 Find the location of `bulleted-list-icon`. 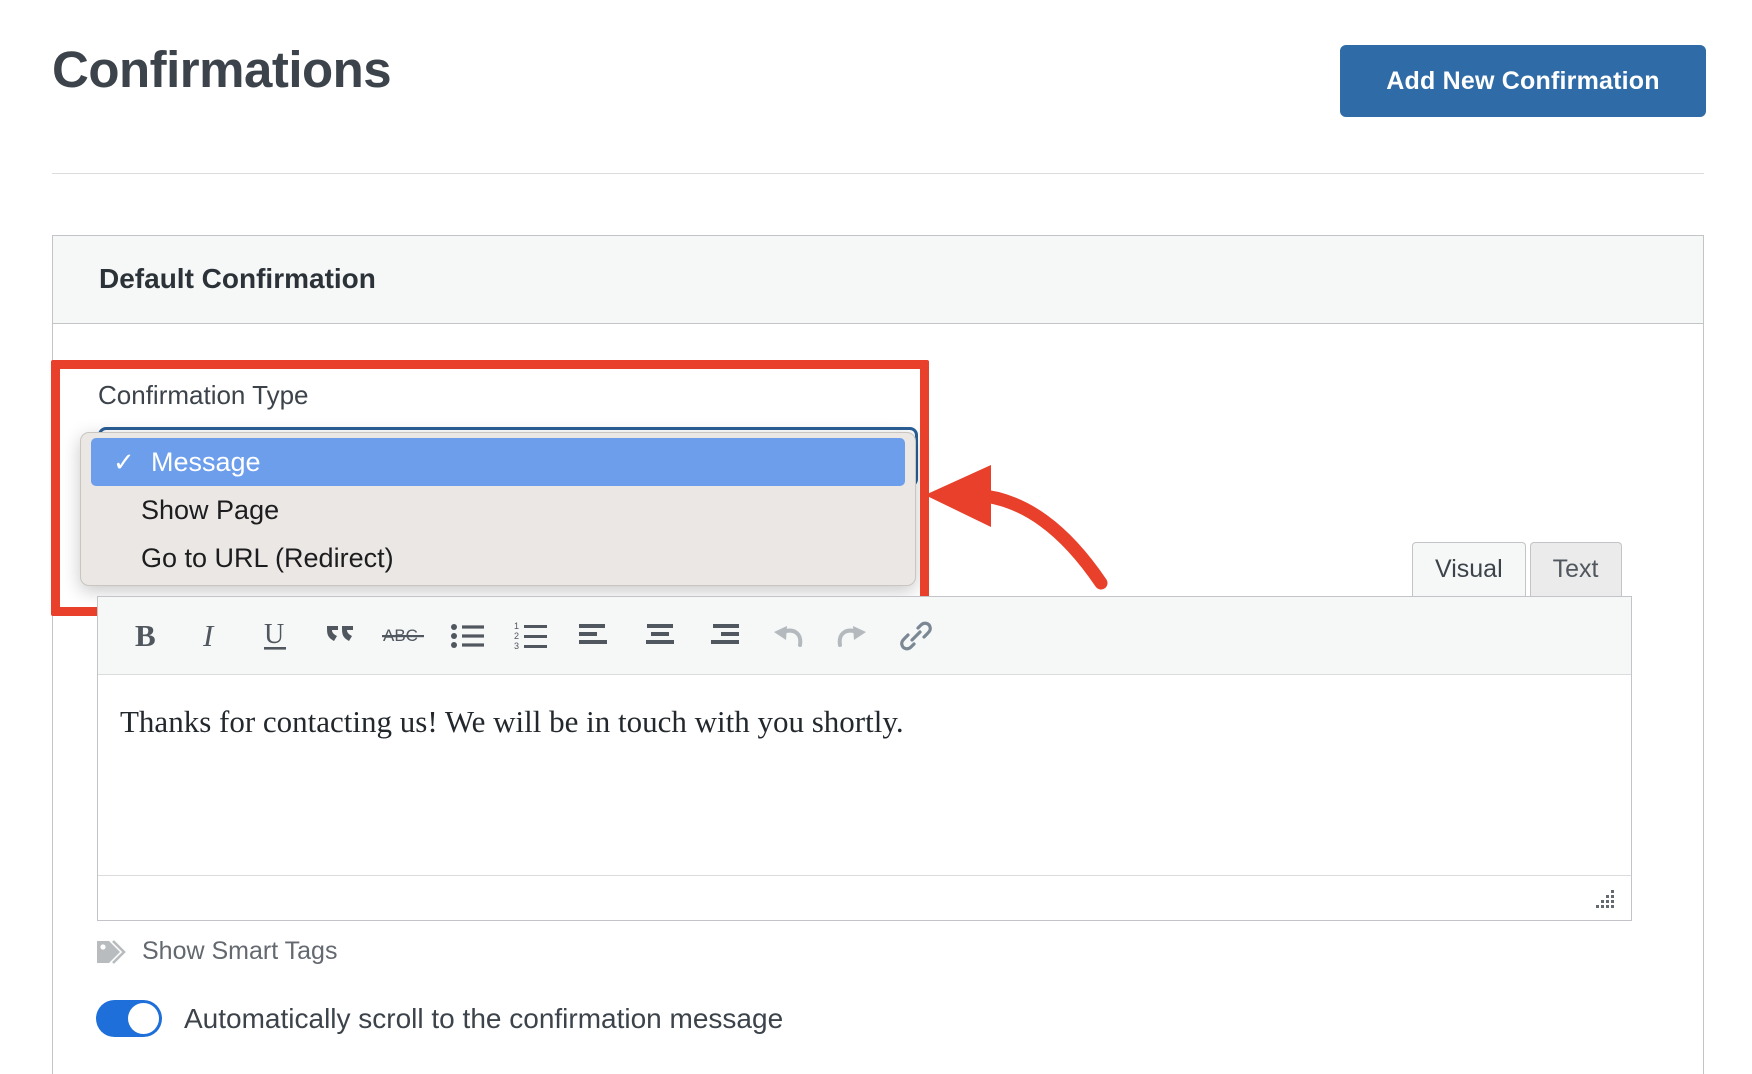

bulleted-list-icon is located at coordinates (468, 636).